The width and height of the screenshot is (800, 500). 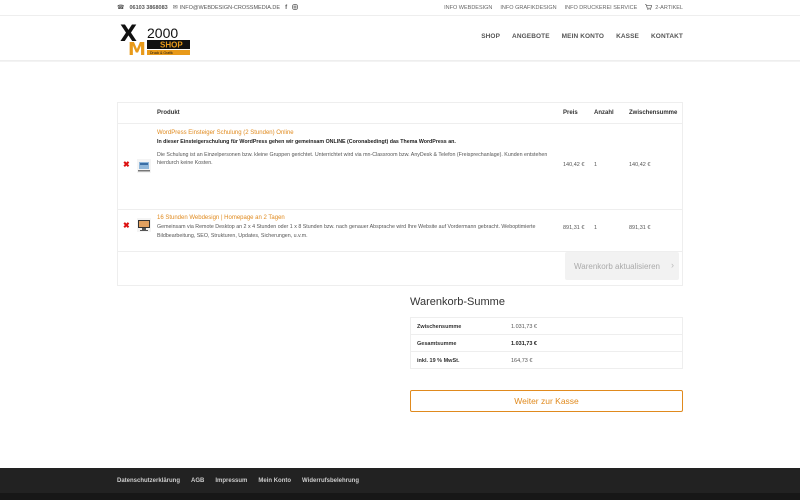 What do you see at coordinates (617, 266) in the screenshot?
I see `update-cart-label: Warenkorb aktualisieren` at bounding box center [617, 266].